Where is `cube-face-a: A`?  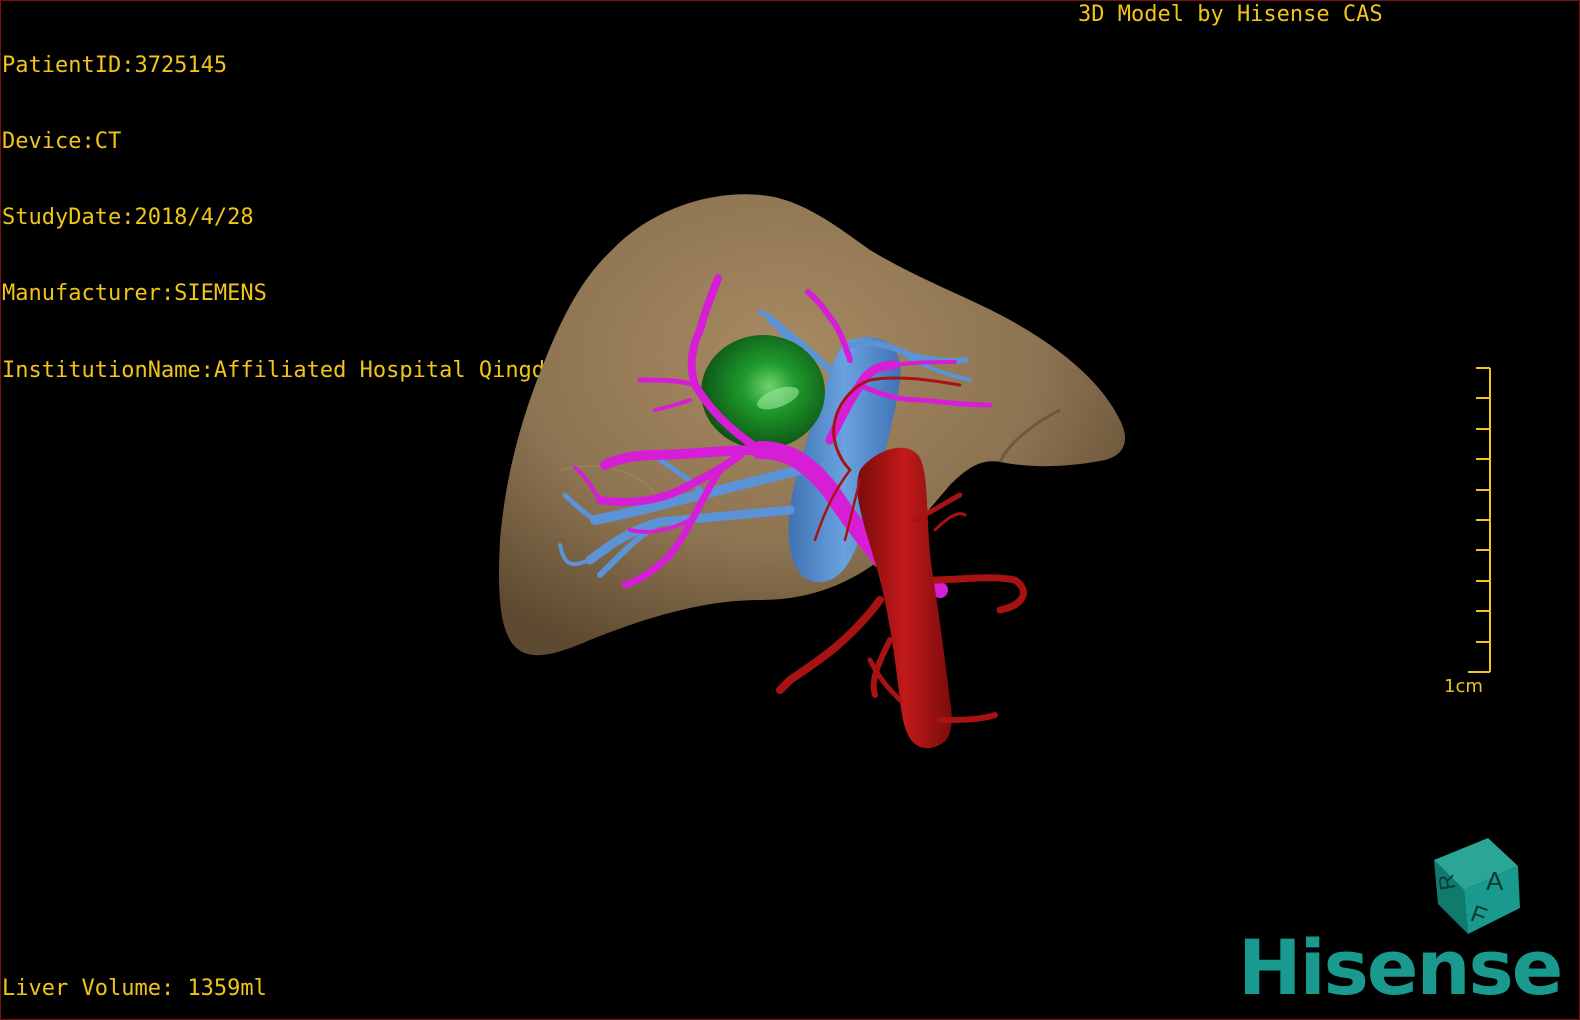 cube-face-a: A is located at coordinates (1495, 881).